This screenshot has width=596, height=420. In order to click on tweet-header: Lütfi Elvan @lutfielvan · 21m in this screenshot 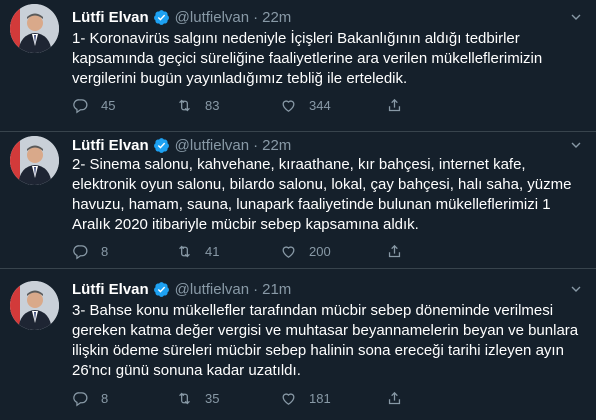, I will do `click(181, 289)`.